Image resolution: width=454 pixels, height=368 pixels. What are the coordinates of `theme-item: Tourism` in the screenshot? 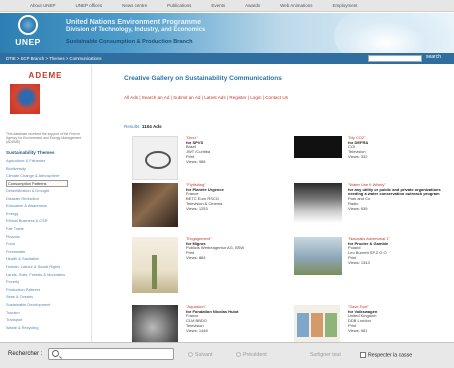 It's located at (45, 313).